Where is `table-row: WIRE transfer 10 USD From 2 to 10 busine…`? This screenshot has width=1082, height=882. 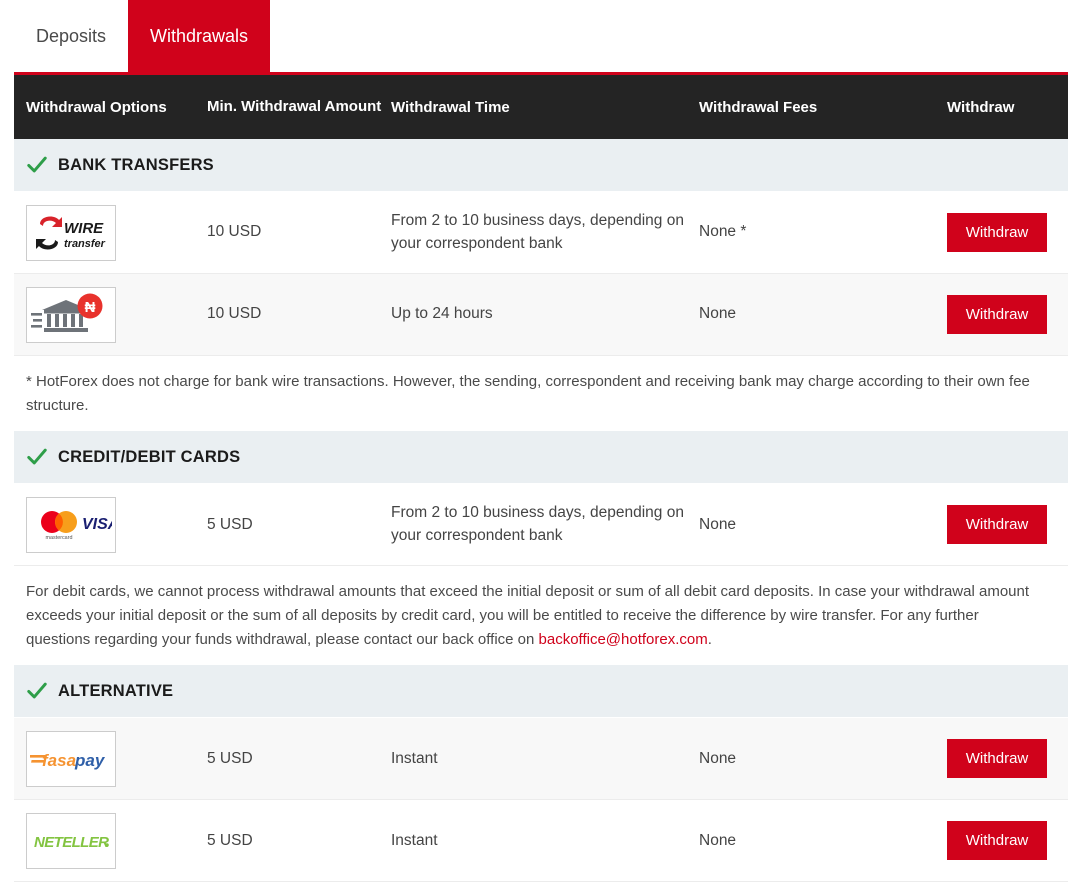 table-row: WIRE transfer 10 USD From 2 to 10 busine… is located at coordinates (541, 233).